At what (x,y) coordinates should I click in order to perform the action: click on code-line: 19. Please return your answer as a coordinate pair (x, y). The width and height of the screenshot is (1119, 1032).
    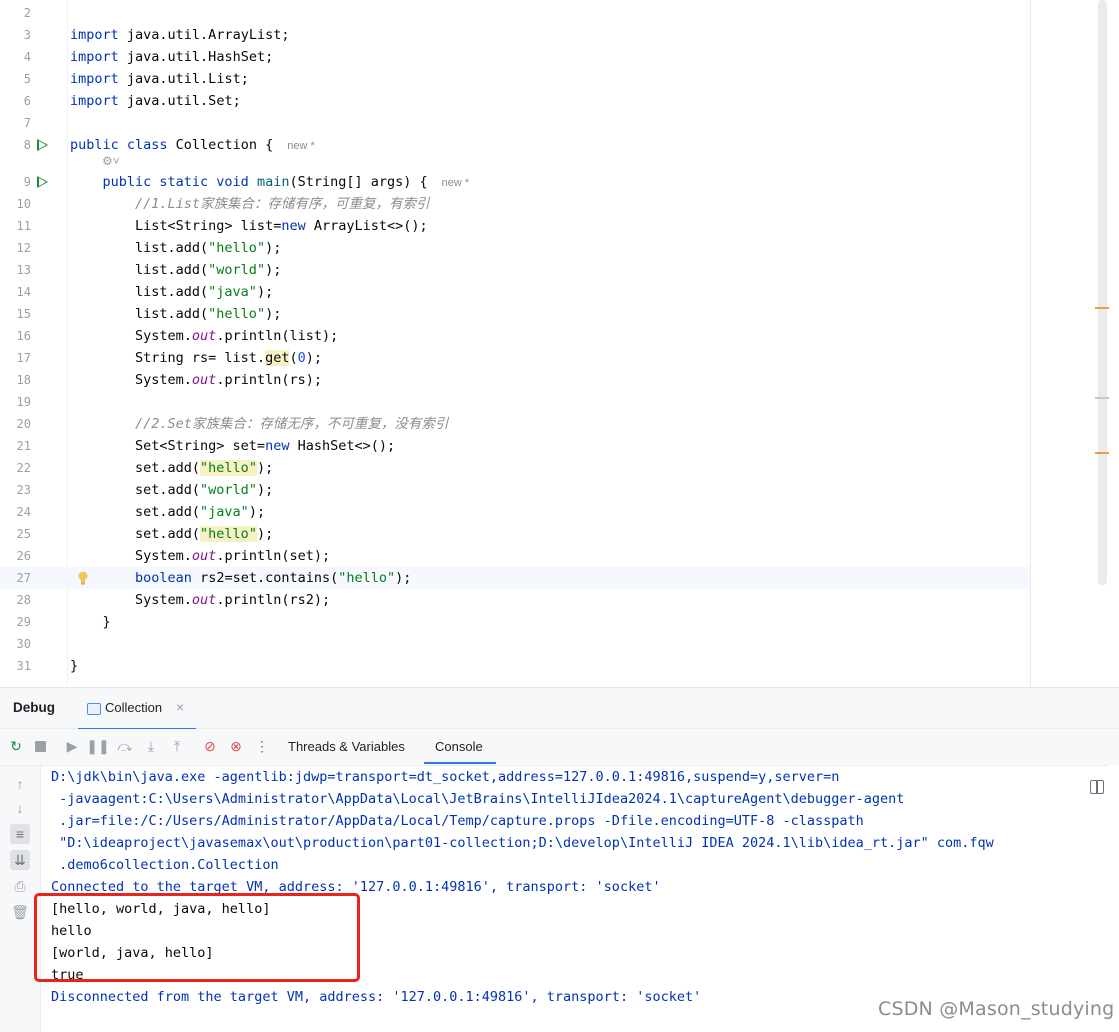
    Looking at the image, I should click on (515, 402).